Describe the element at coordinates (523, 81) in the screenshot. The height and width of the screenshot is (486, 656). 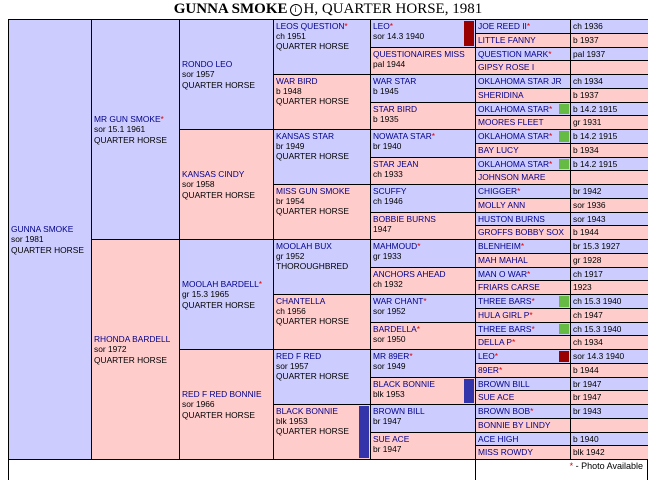
I see `horse-link: OKLAHOMA STAR JR` at that location.